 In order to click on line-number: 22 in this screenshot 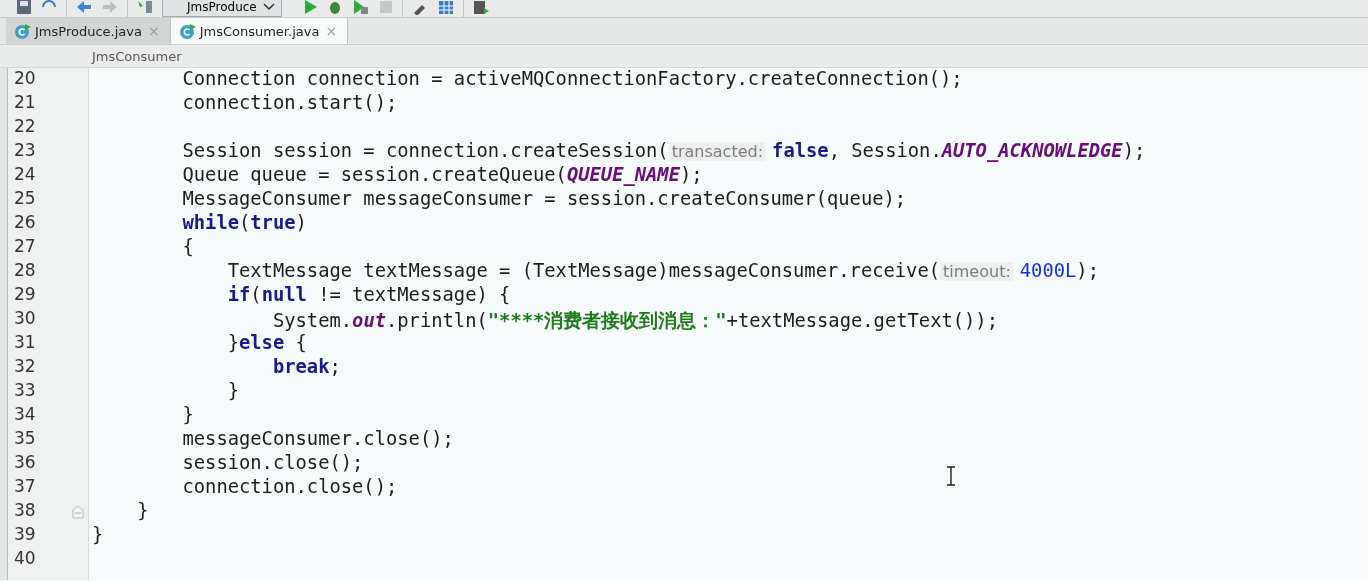, I will do `click(25, 127)`.